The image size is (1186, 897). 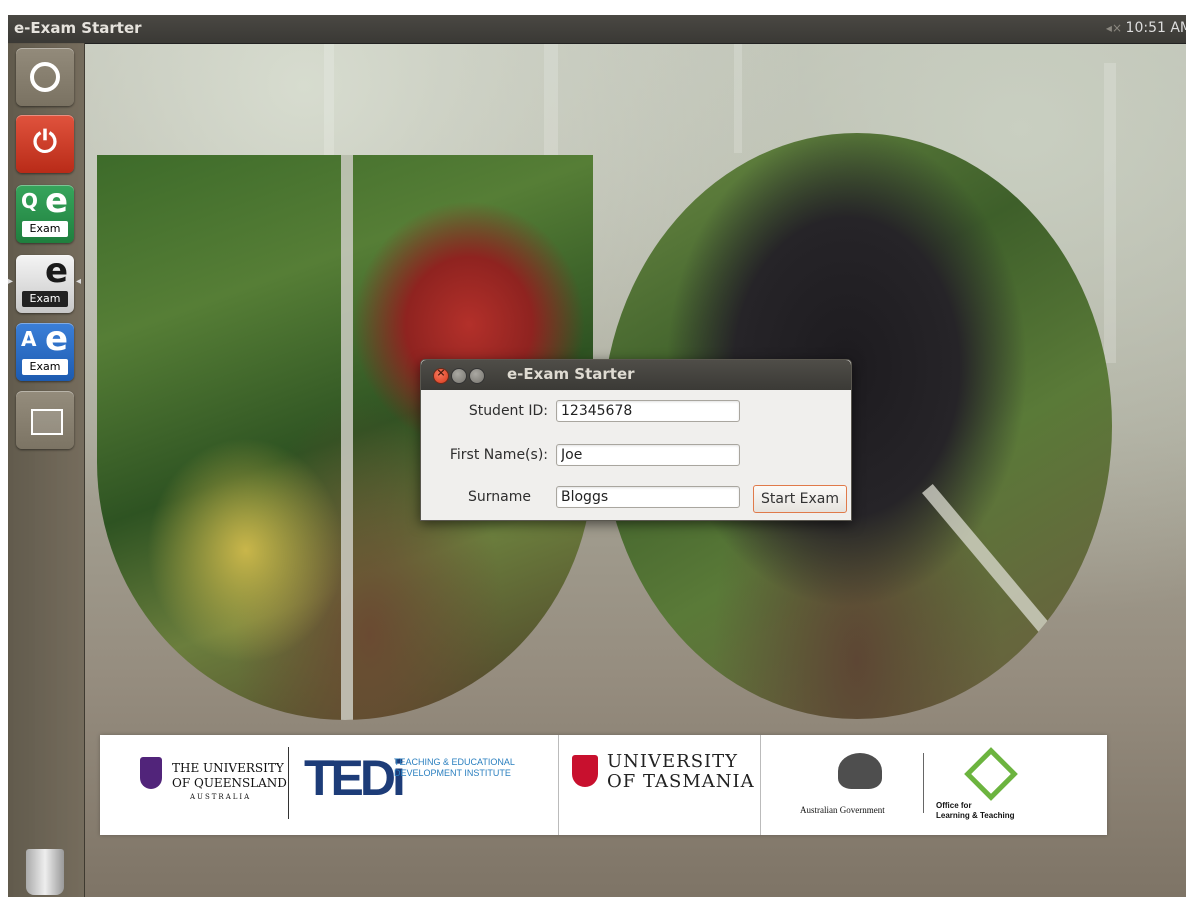 I want to click on first-name-input, so click(x=648, y=455).